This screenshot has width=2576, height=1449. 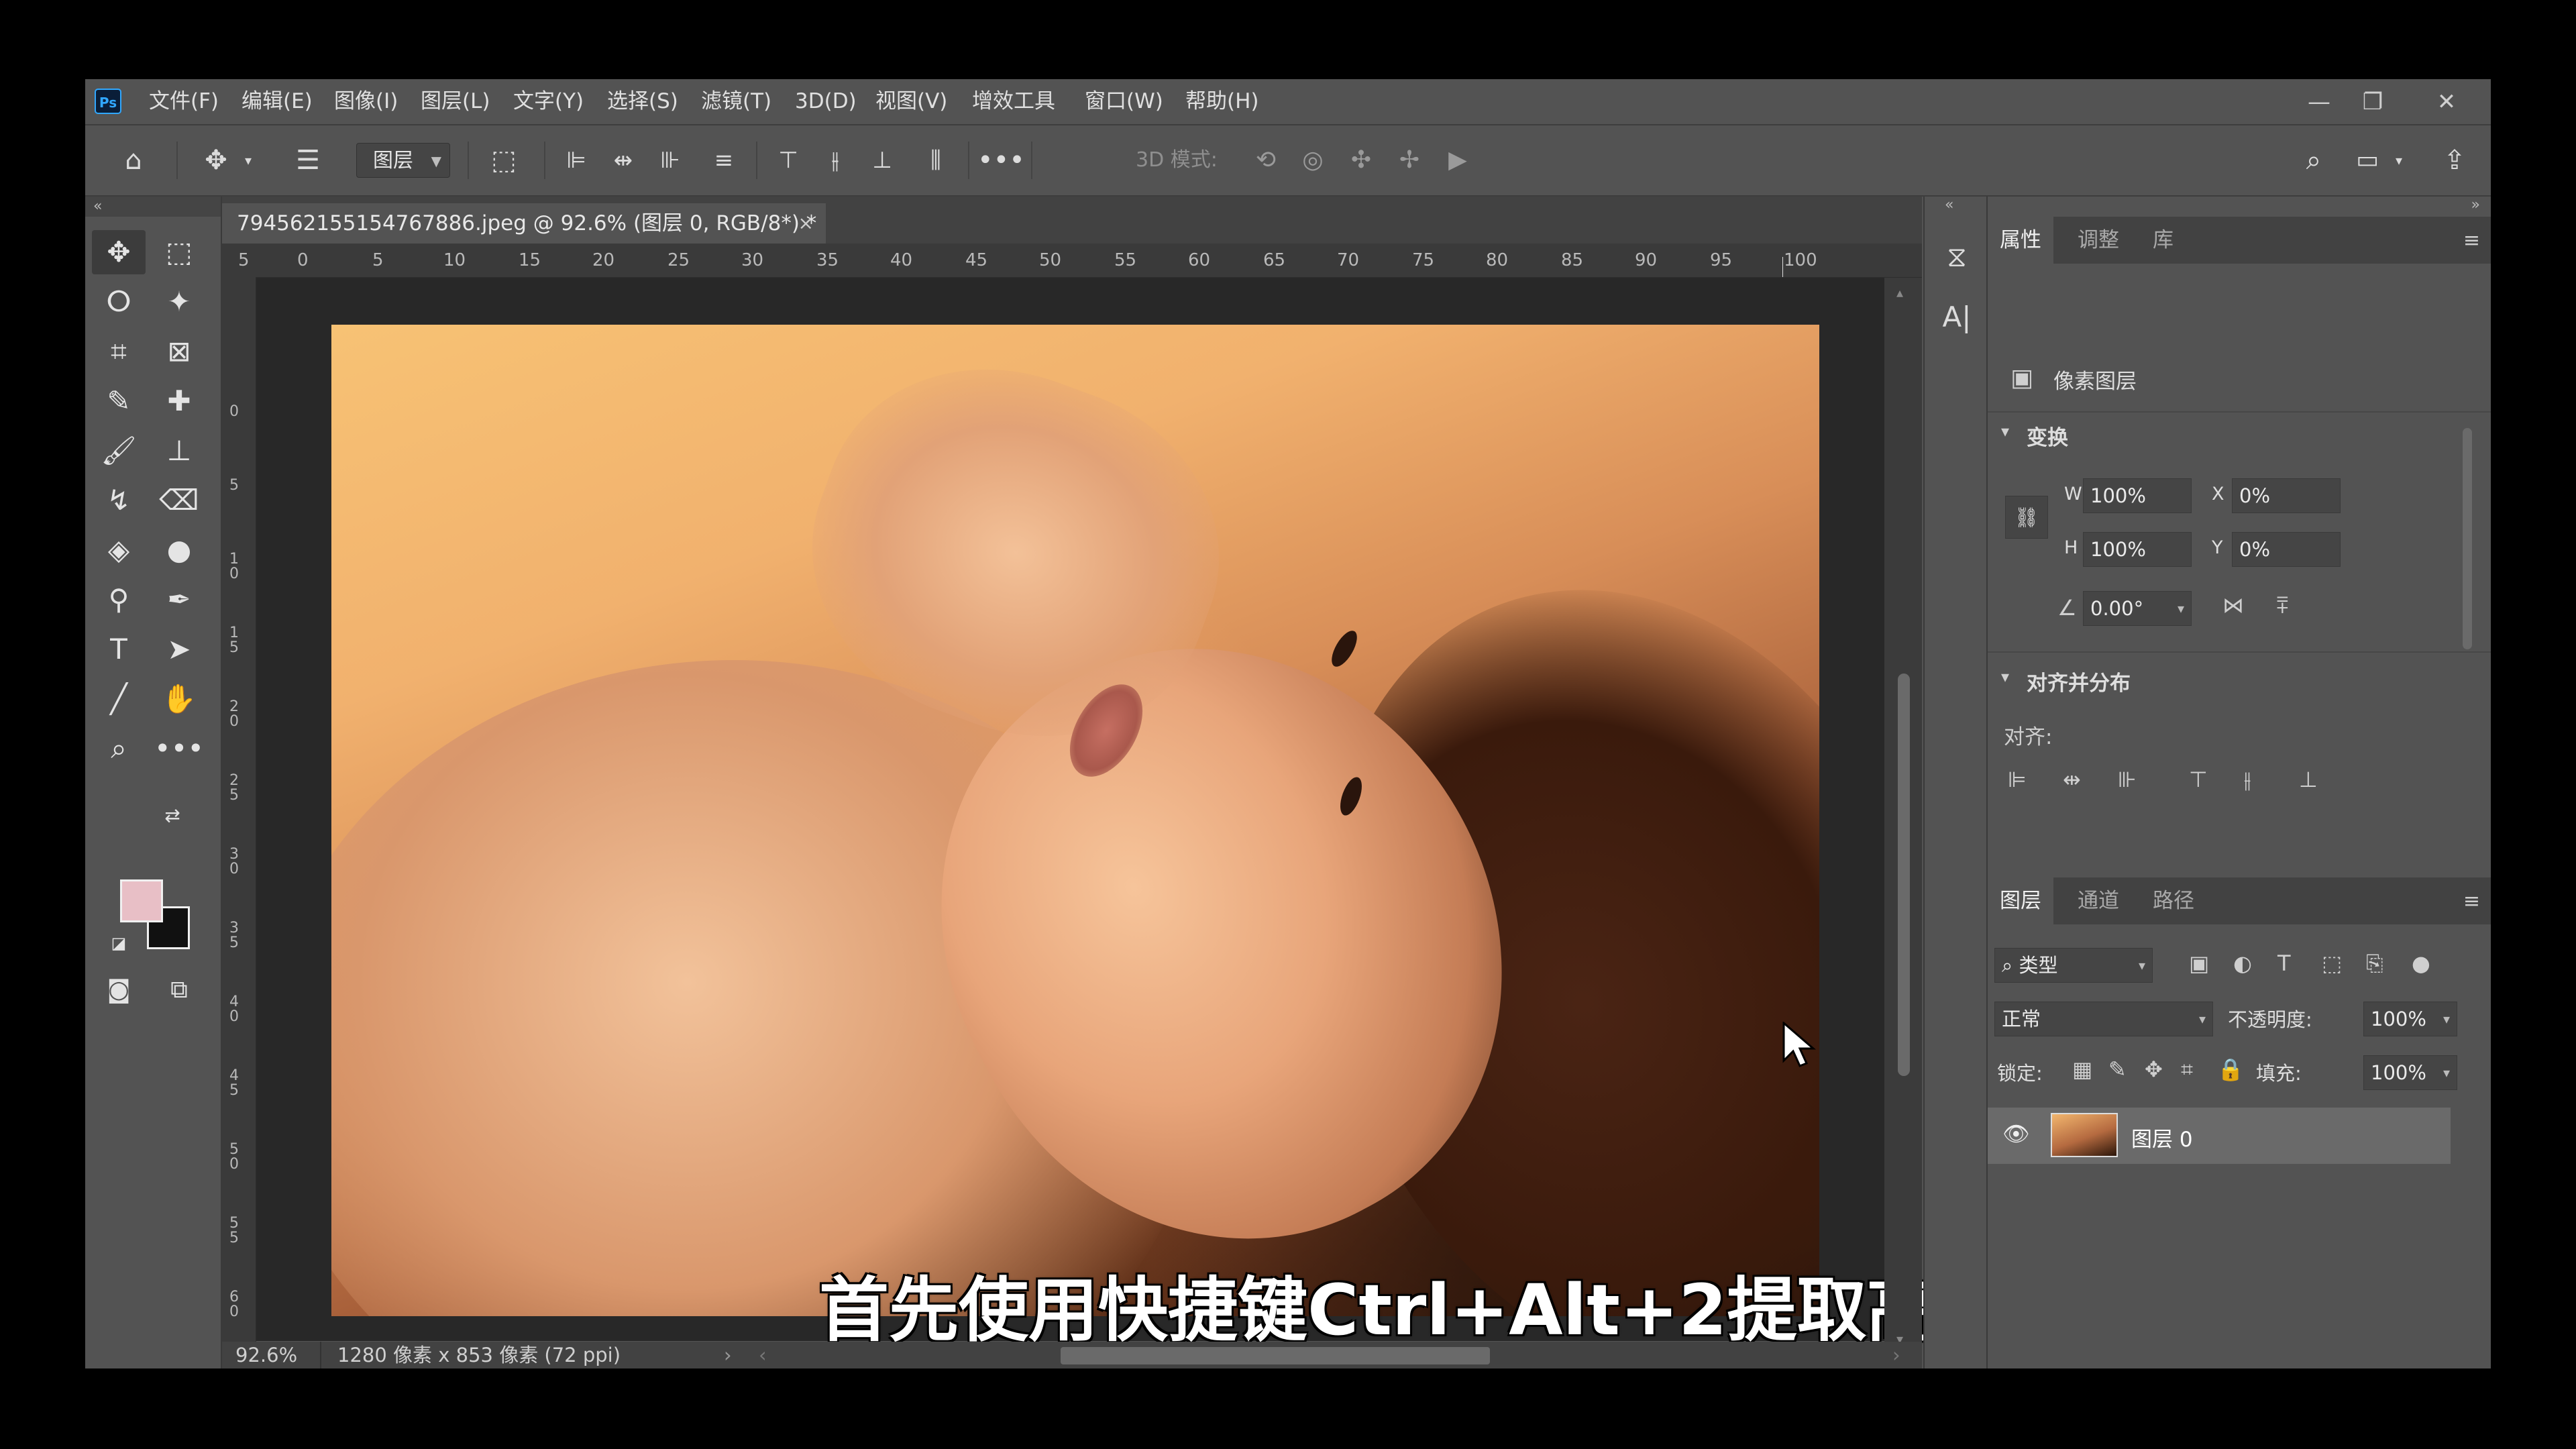 I want to click on menu-window: 窗口(W), so click(x=1124, y=101).